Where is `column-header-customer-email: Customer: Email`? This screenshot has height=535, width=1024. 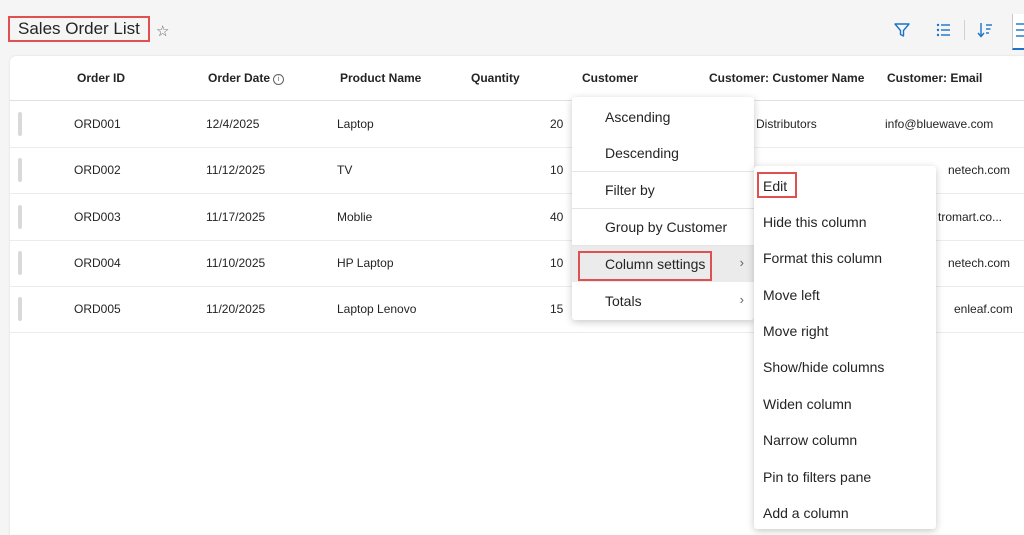 column-header-customer-email: Customer: Email is located at coordinates (934, 78).